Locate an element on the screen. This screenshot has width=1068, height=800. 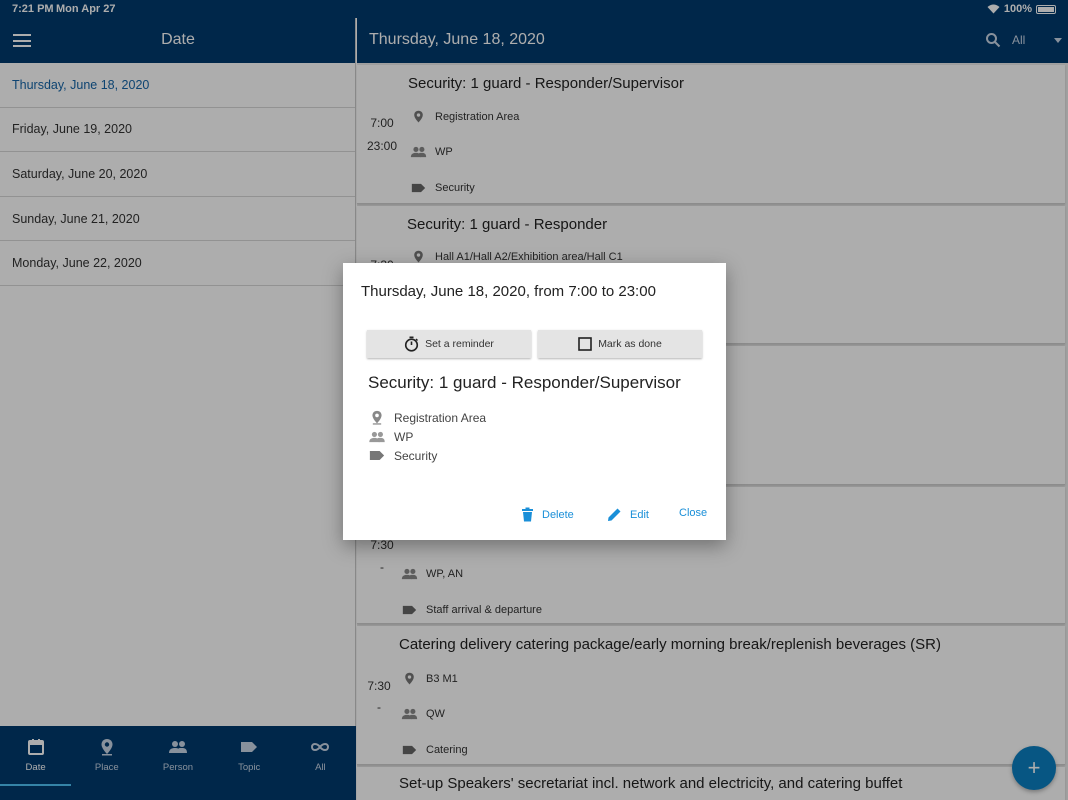
pencil-icon is located at coordinates (614, 514).